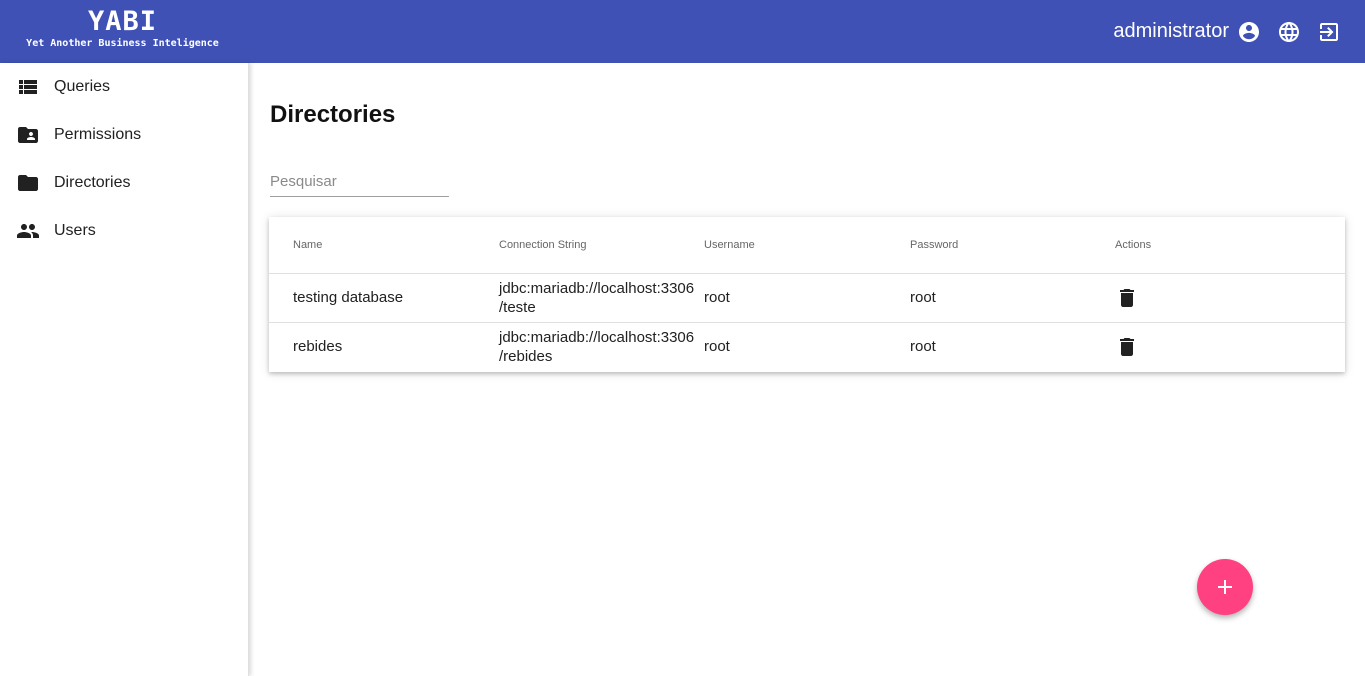  Describe the element at coordinates (359, 182) in the screenshot. I see `search-input` at that location.